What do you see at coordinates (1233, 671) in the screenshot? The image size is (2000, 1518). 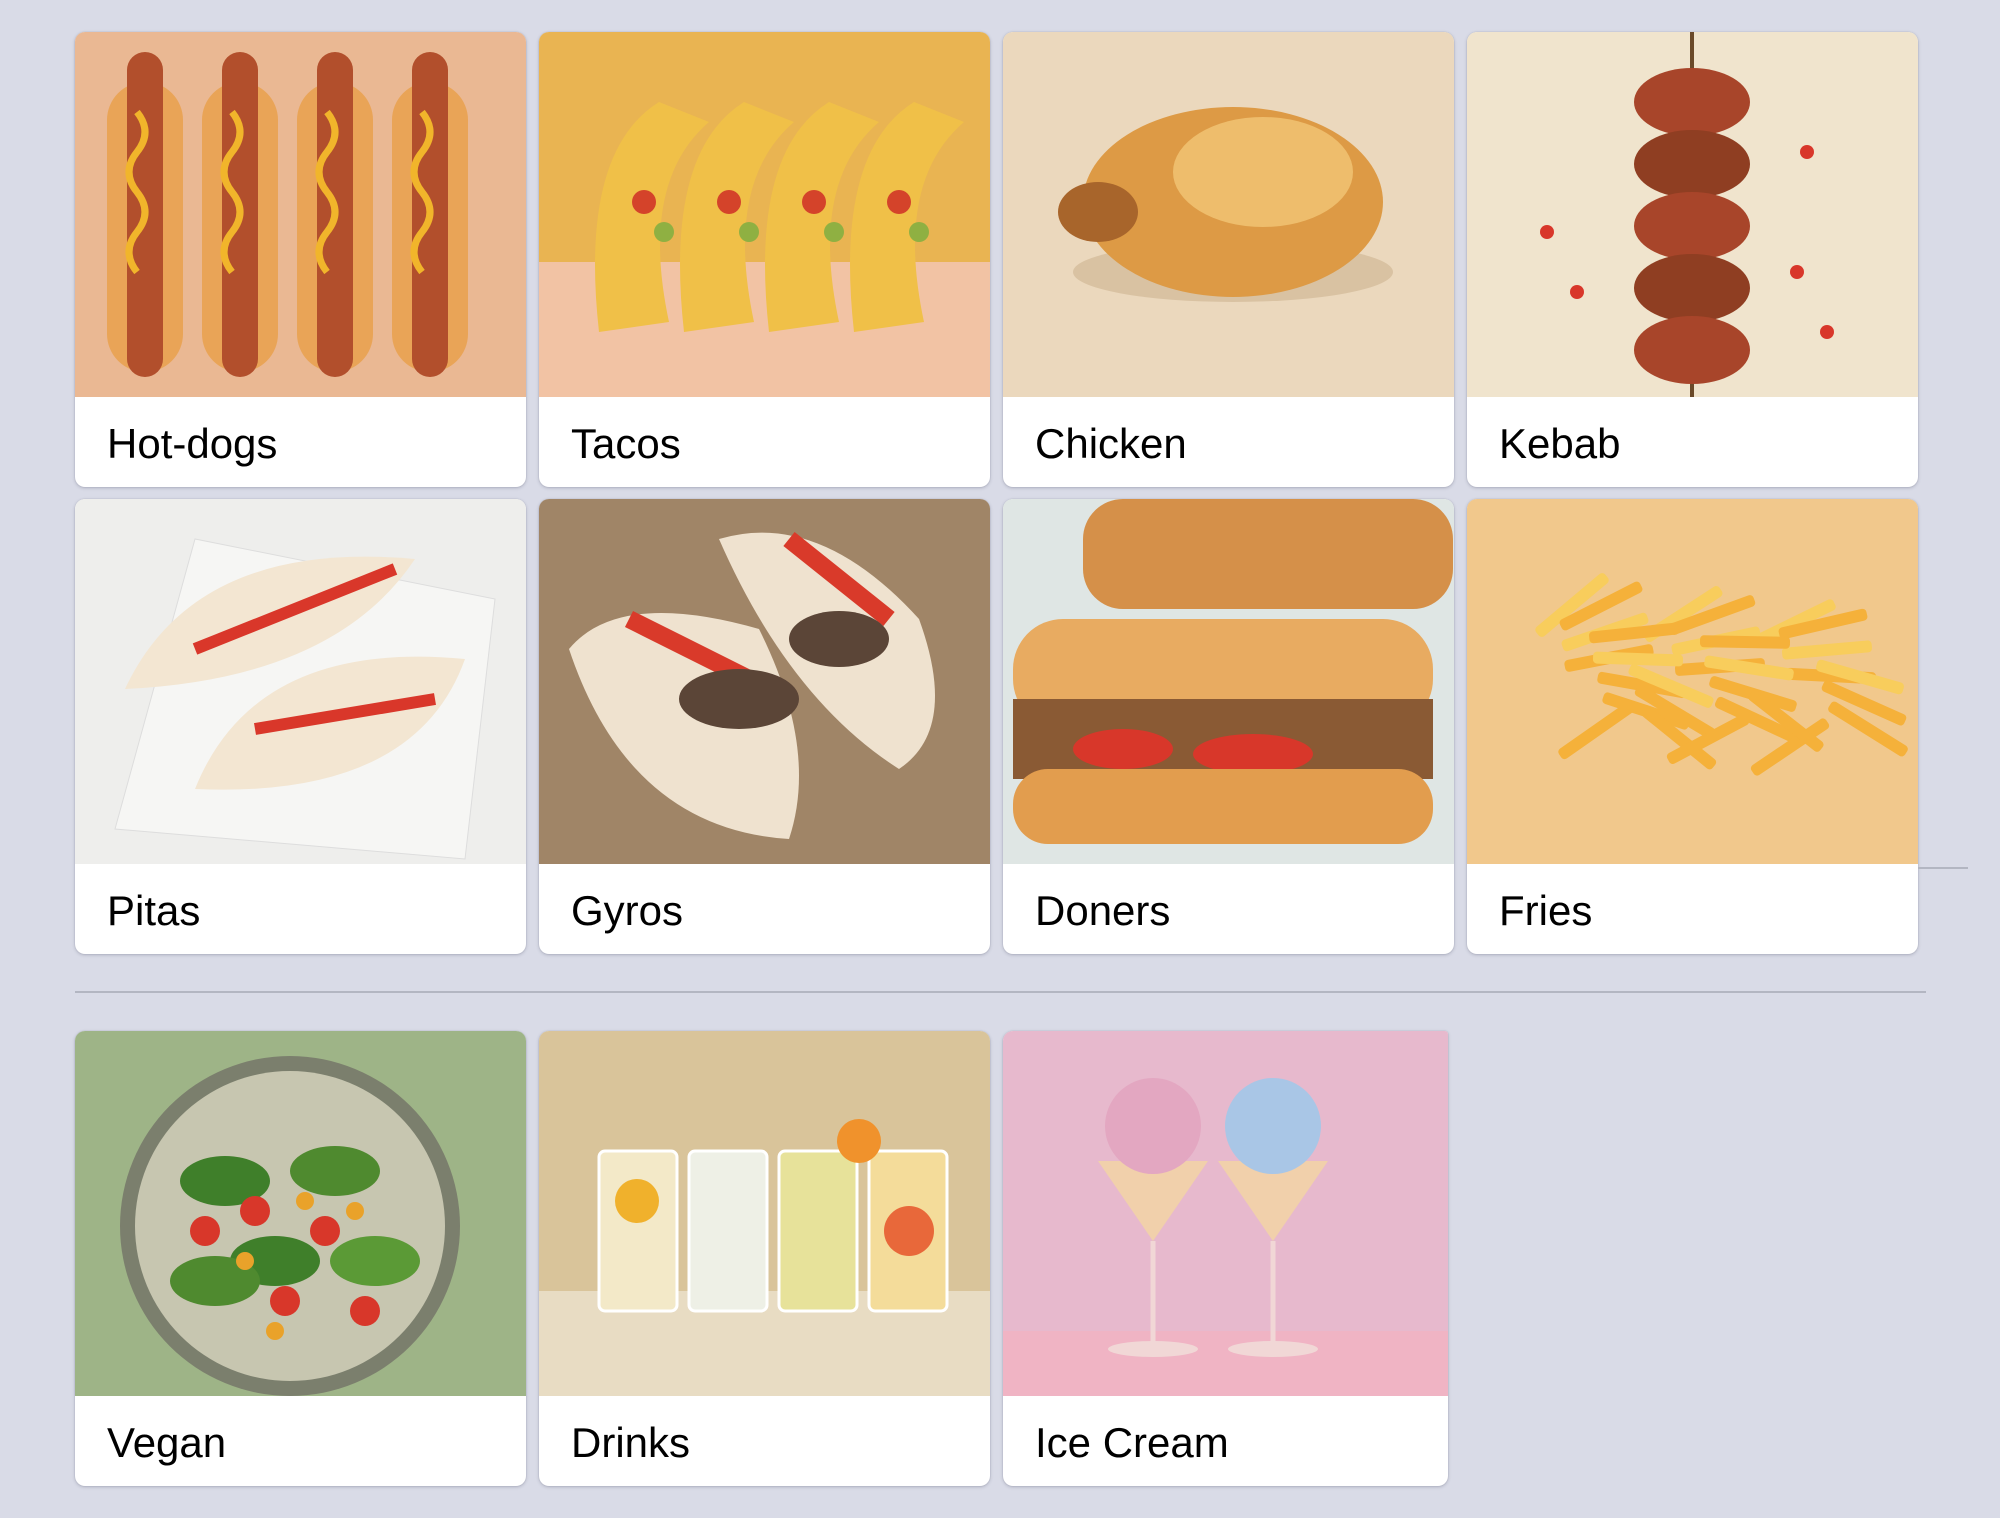 I see `doners-photo-illustration` at bounding box center [1233, 671].